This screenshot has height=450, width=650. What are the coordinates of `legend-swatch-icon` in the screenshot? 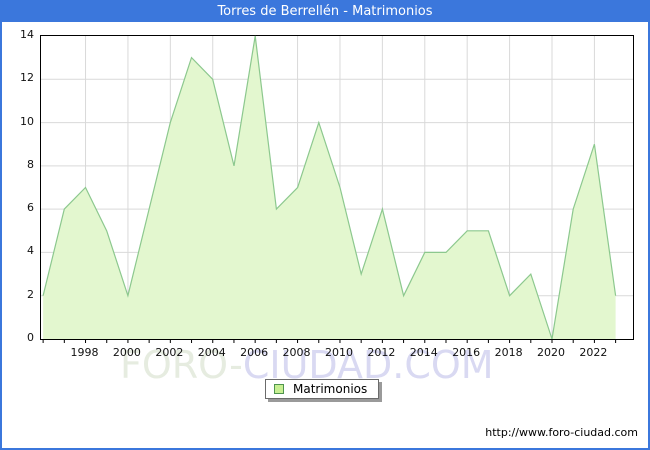 It's located at (279, 389).